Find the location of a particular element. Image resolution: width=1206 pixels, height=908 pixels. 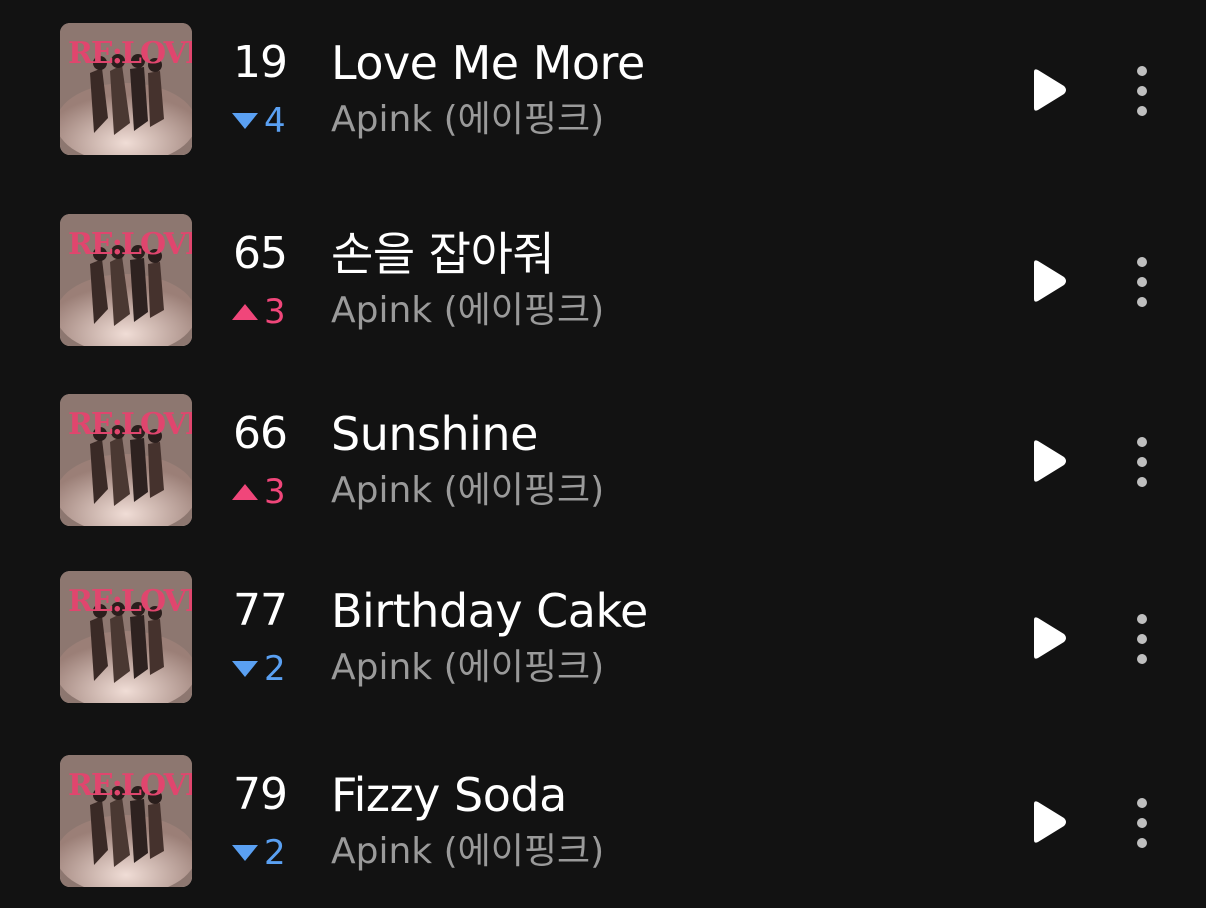

rank-change: 4 is located at coordinates (259, 121).